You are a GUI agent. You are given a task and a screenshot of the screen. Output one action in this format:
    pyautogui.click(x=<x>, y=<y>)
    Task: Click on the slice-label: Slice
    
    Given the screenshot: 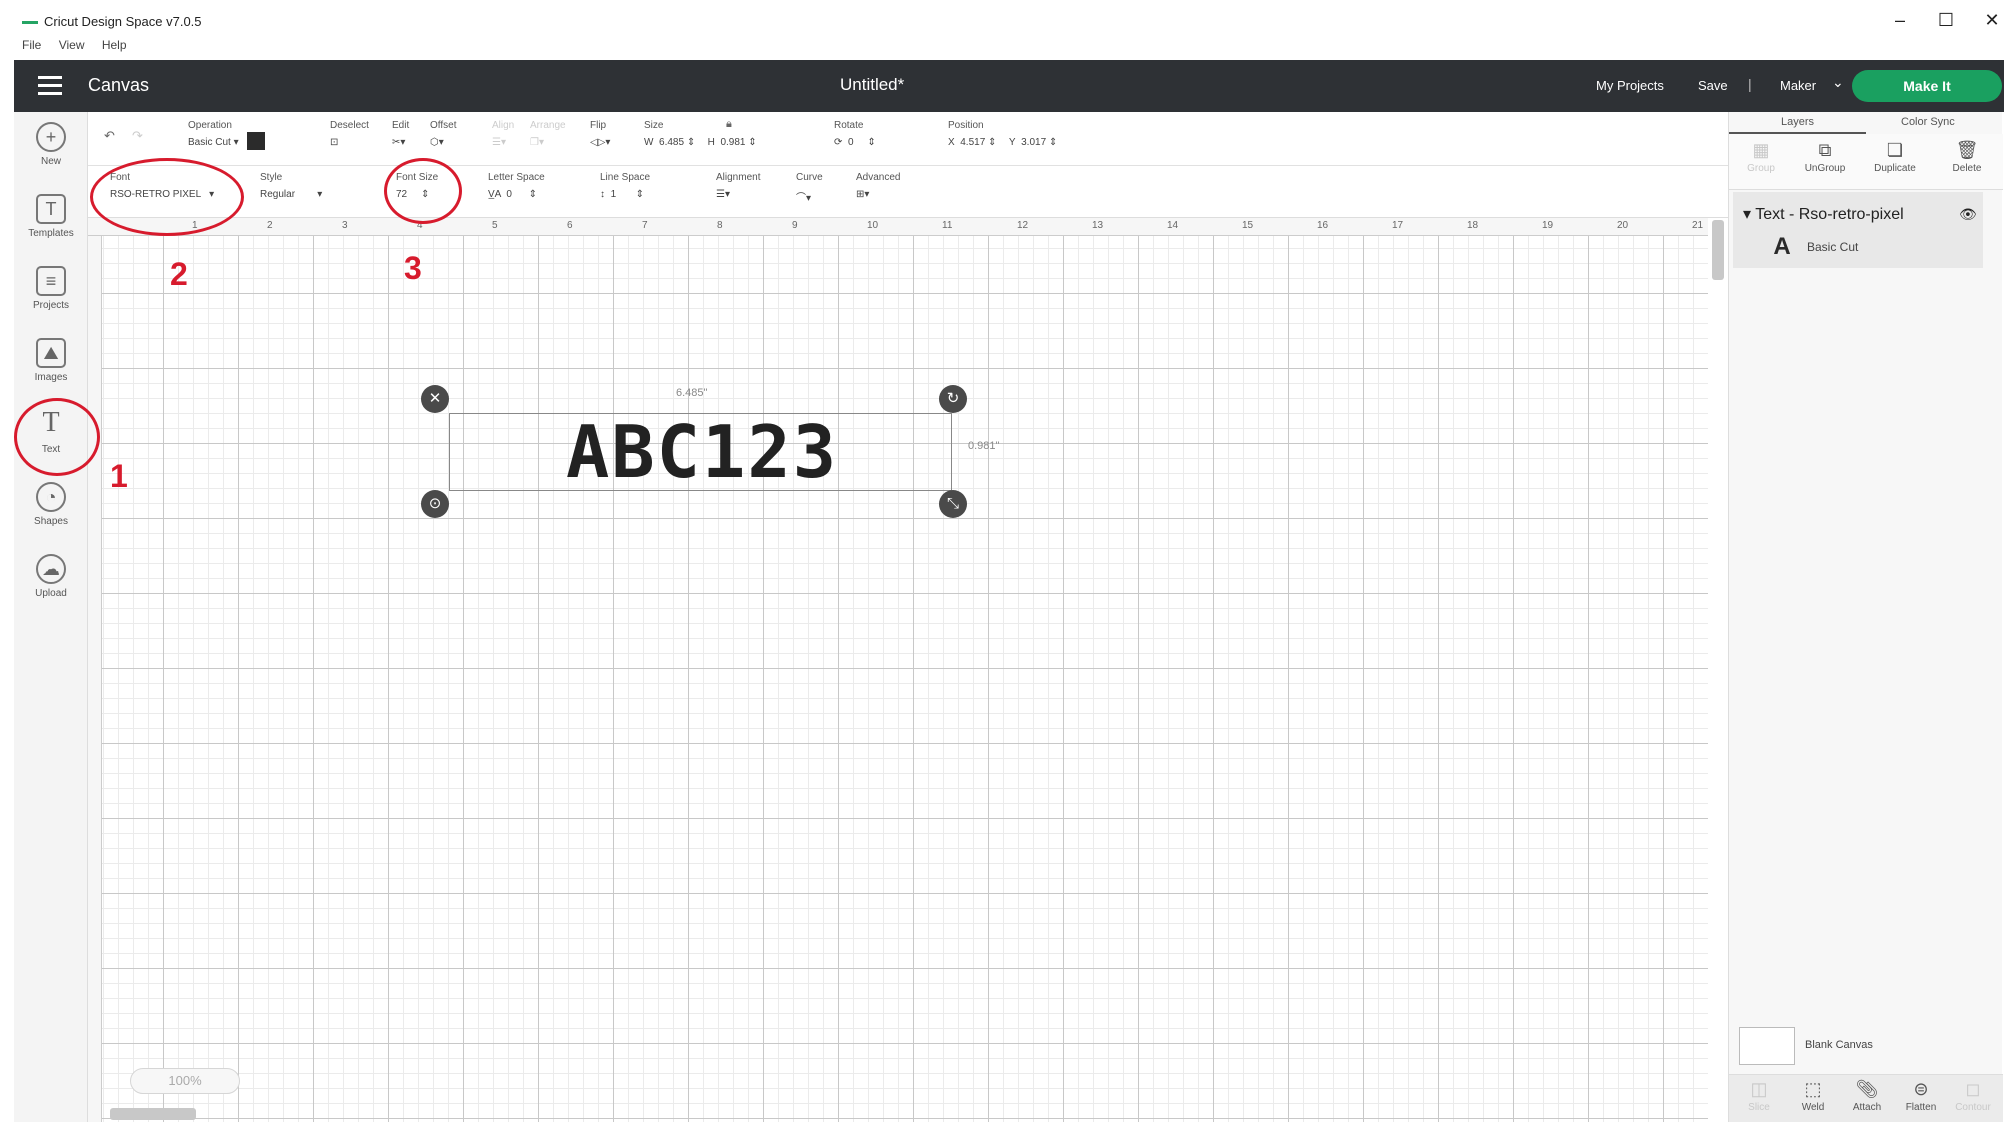 What is the action you would take?
    pyautogui.click(x=1759, y=1107)
    